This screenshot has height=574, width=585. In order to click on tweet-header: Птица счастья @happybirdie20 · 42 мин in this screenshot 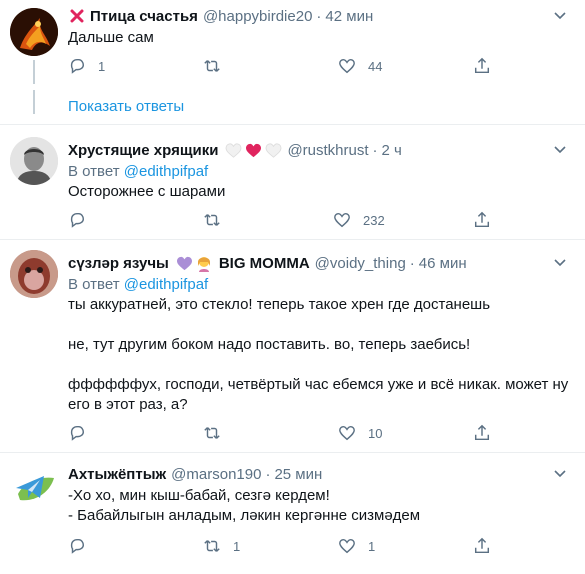, I will do `click(319, 16)`.